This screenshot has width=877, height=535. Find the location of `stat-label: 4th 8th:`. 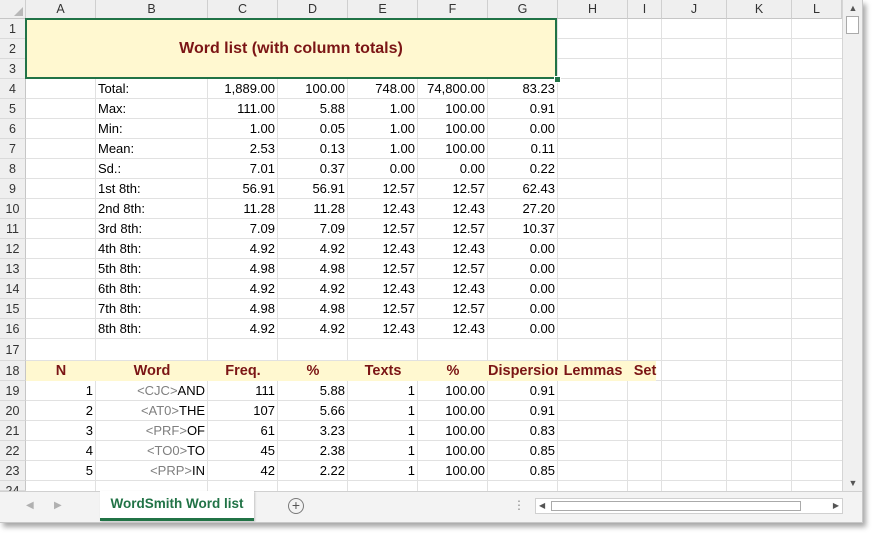

stat-label: 4th 8th: is located at coordinates (153, 249).